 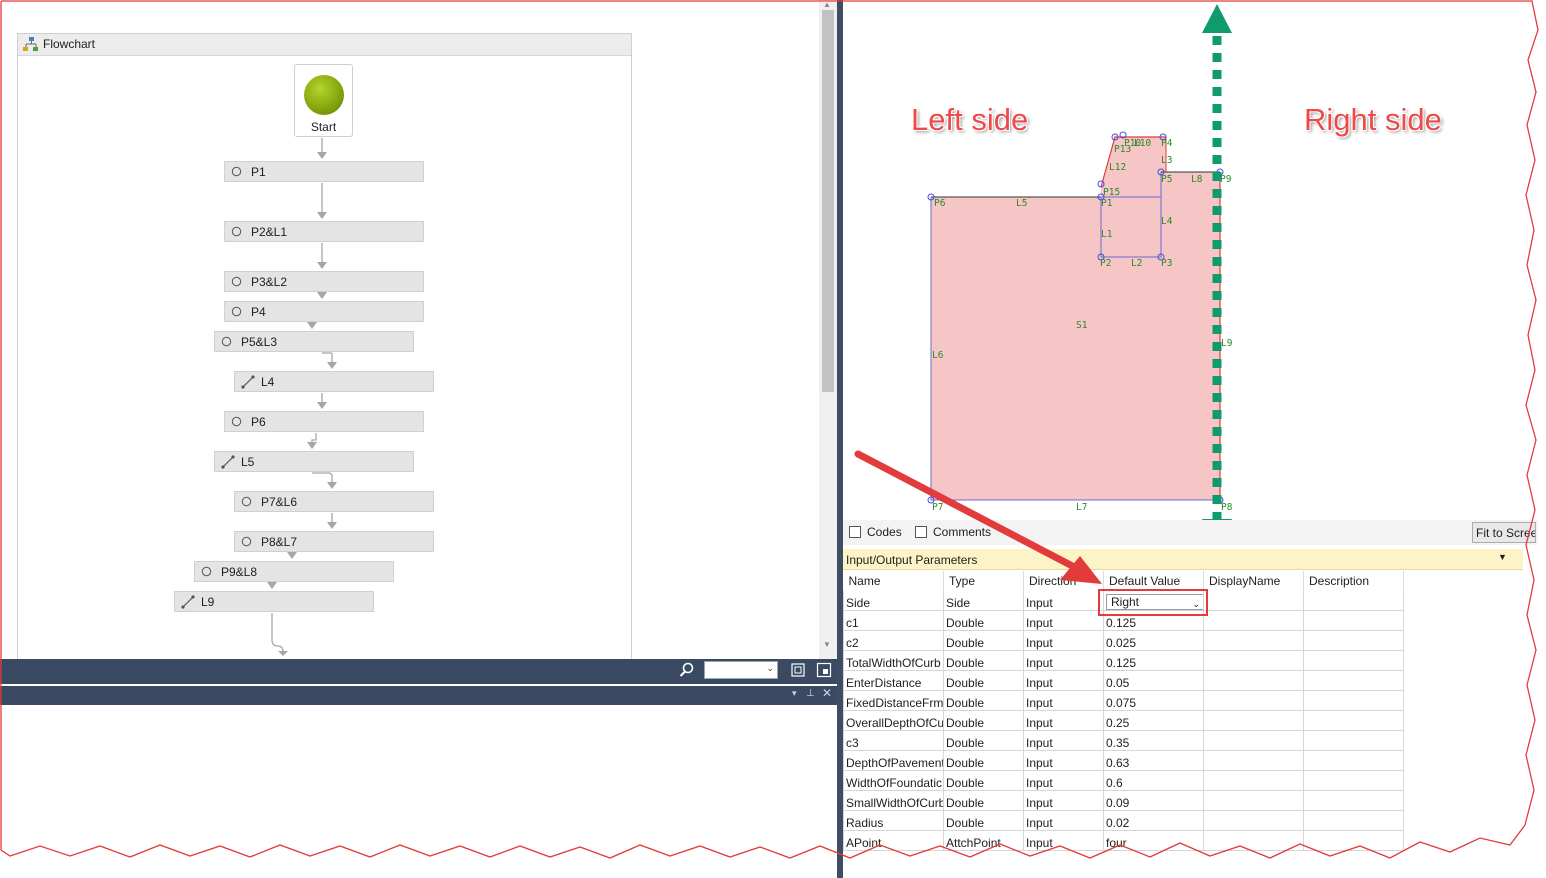 I want to click on cell-name: FixedDistanceFrm, so click(x=893, y=700).